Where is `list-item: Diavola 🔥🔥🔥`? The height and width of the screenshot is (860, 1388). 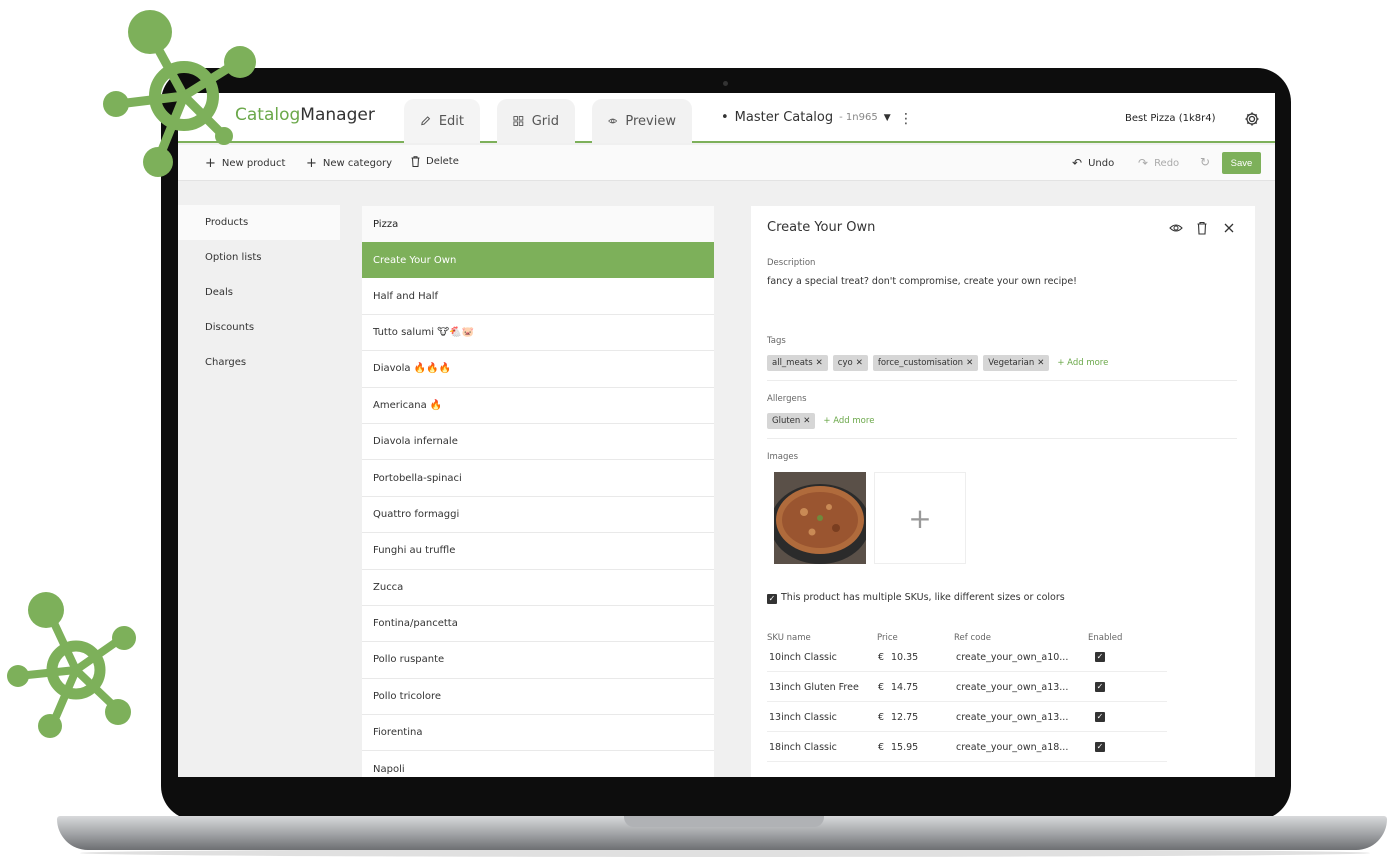 list-item: Diavola 🔥🔥🔥 is located at coordinates (538, 369).